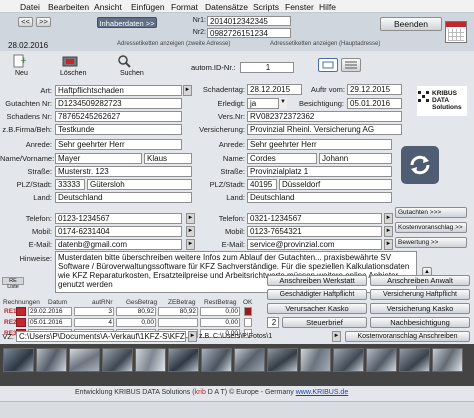  Describe the element at coordinates (118, 231) in the screenshot. I see `mobil-left-field: 0174-6231404` at that location.